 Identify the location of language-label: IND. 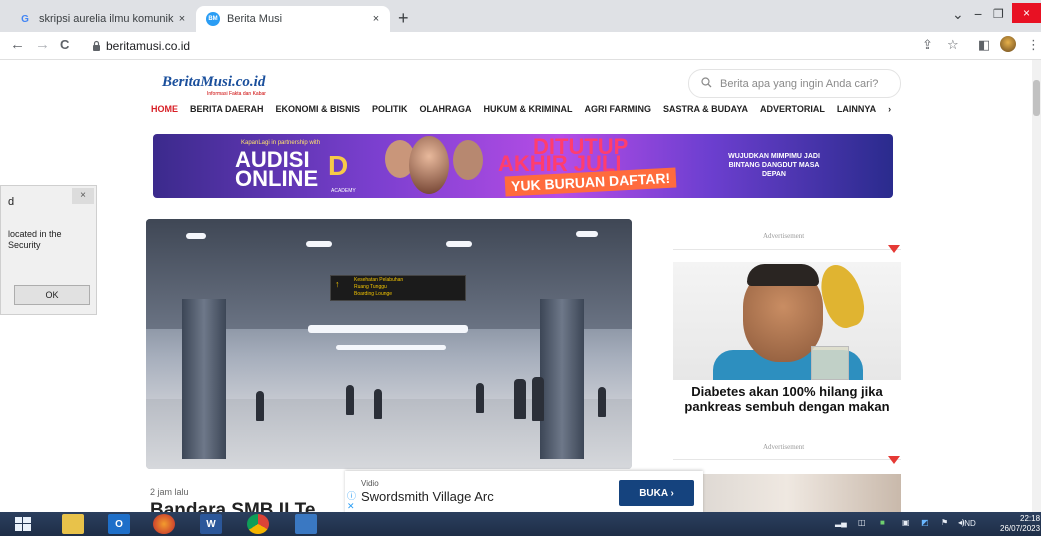
(969, 523).